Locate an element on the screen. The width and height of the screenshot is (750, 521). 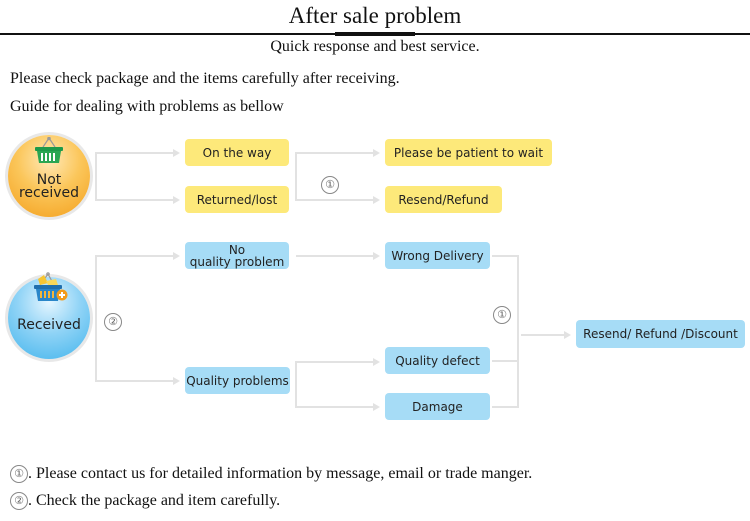
received-badge: Received is located at coordinates (49, 315).